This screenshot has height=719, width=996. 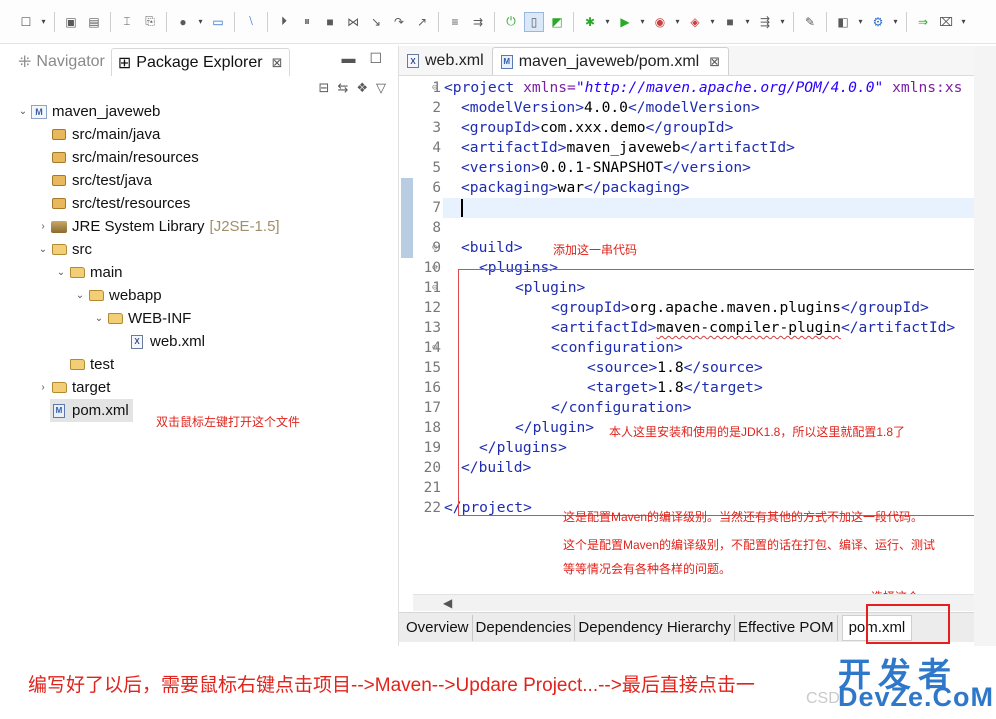 What do you see at coordinates (511, 22) in the screenshot?
I see `server-start-icon: ⏻` at bounding box center [511, 22].